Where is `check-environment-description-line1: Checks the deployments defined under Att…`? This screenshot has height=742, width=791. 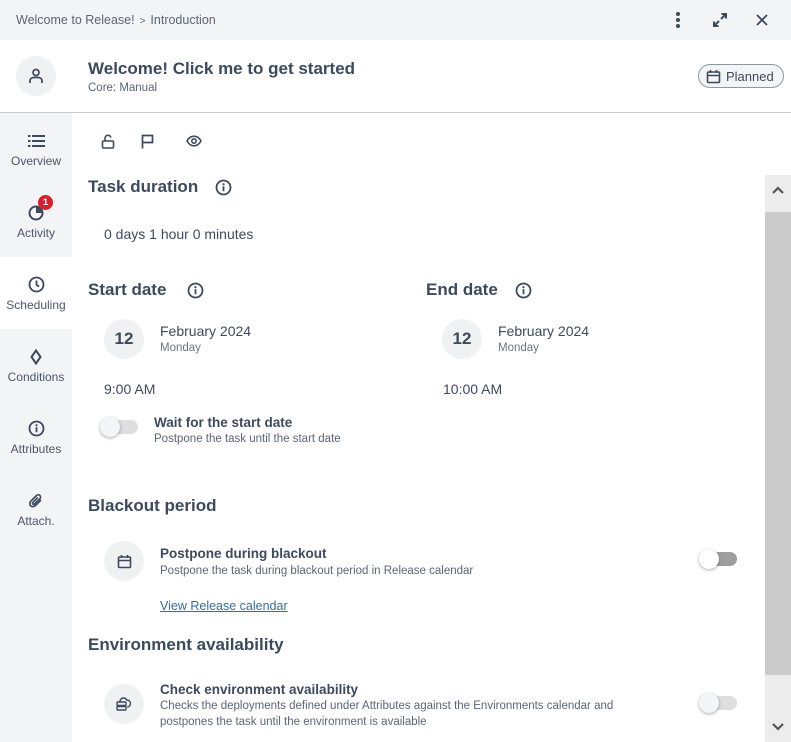
check-environment-description-line1: Checks the deployments defined under Att… is located at coordinates (387, 706).